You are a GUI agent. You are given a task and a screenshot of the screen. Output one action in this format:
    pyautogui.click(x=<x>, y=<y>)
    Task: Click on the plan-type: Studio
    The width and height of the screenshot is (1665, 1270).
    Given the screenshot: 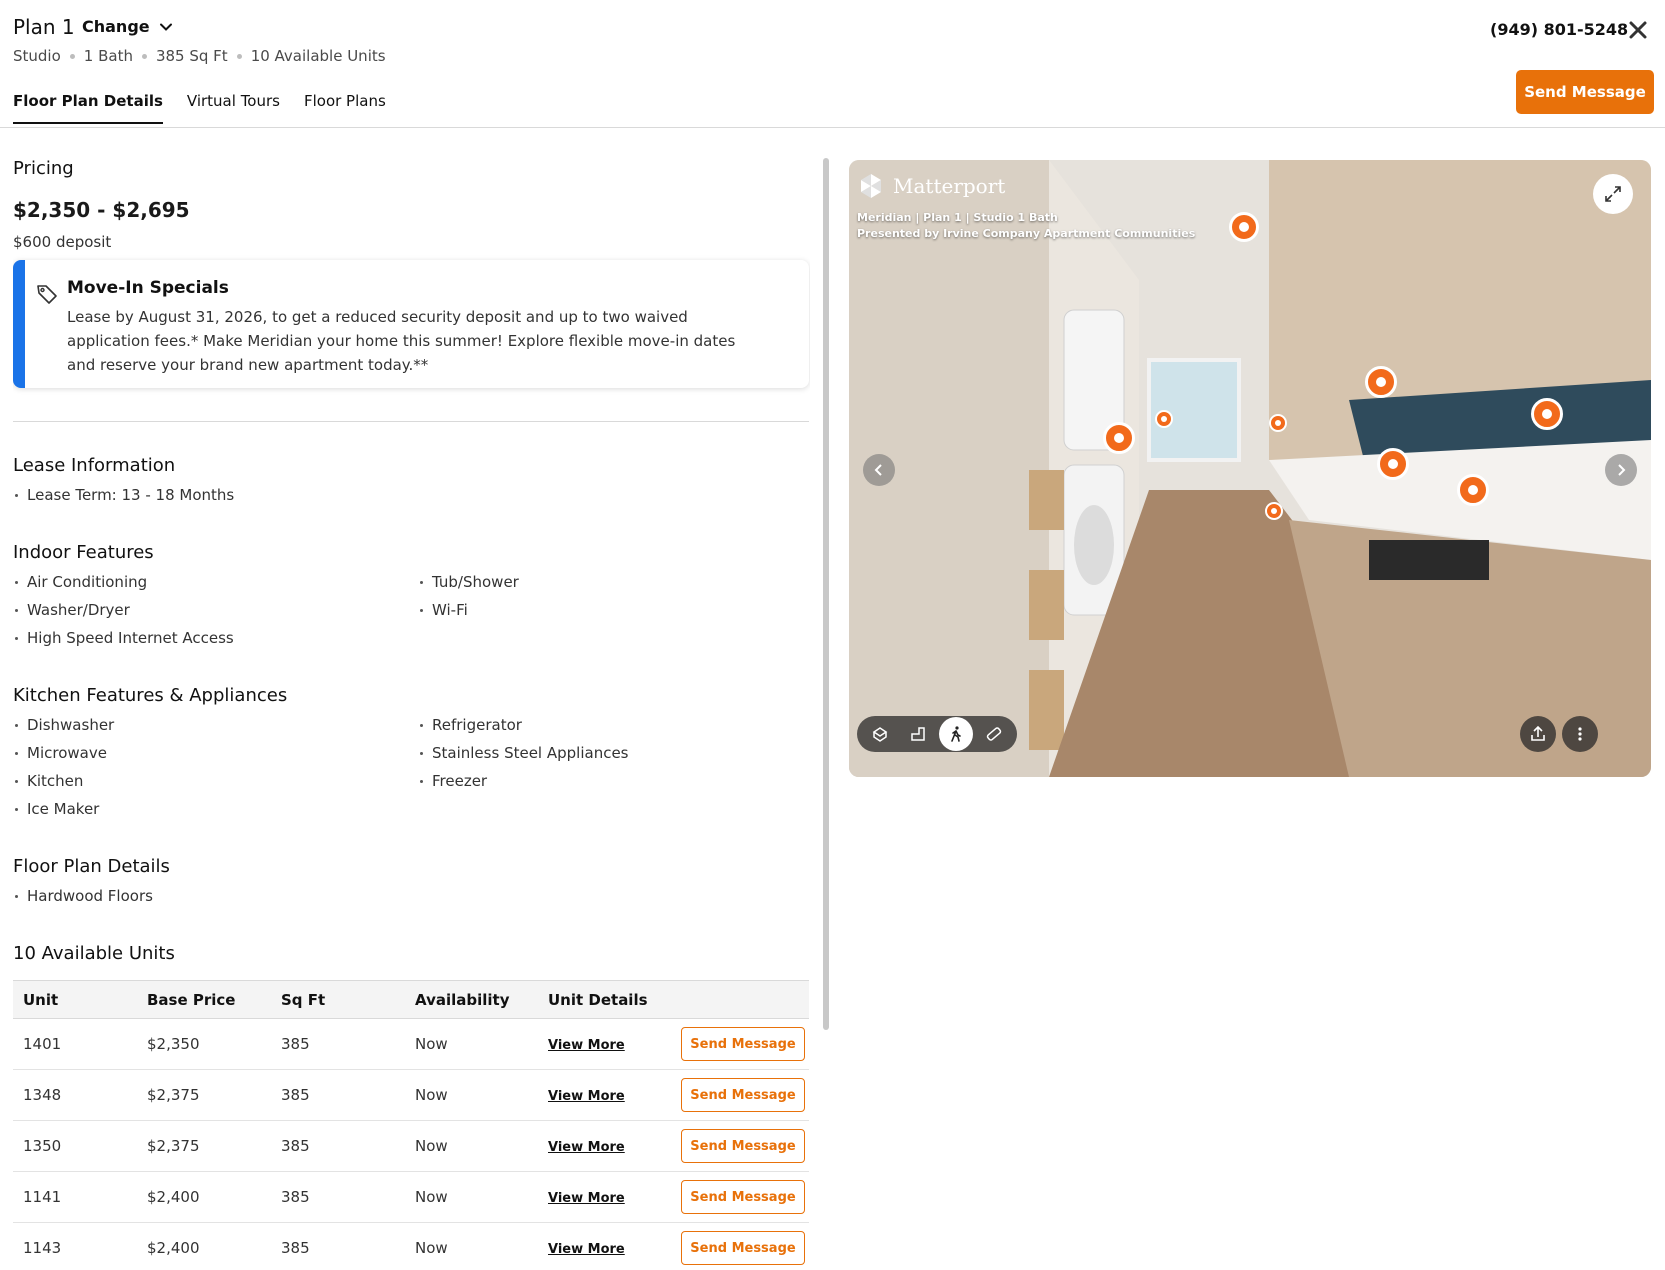 What is the action you would take?
    pyautogui.click(x=37, y=56)
    